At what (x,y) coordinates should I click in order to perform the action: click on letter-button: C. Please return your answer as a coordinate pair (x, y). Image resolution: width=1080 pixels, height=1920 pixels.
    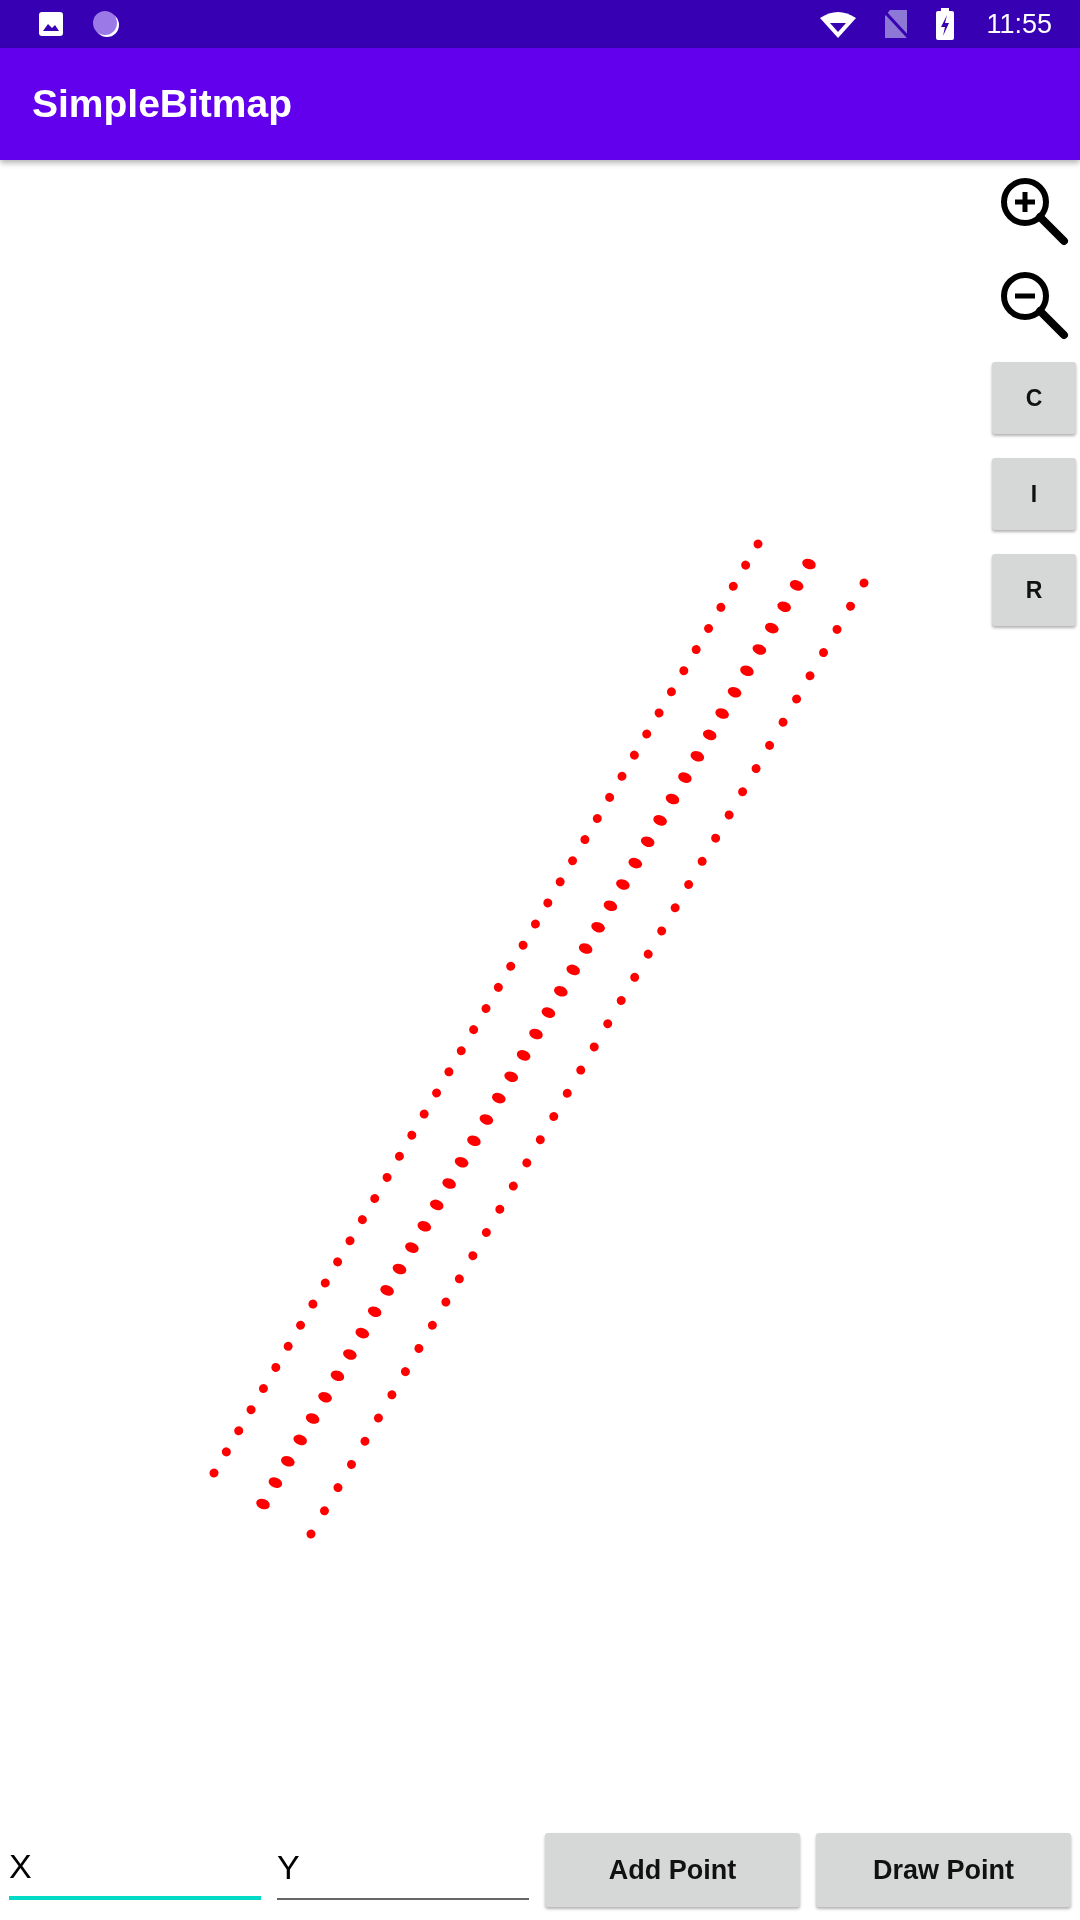
    Looking at the image, I should click on (1034, 398).